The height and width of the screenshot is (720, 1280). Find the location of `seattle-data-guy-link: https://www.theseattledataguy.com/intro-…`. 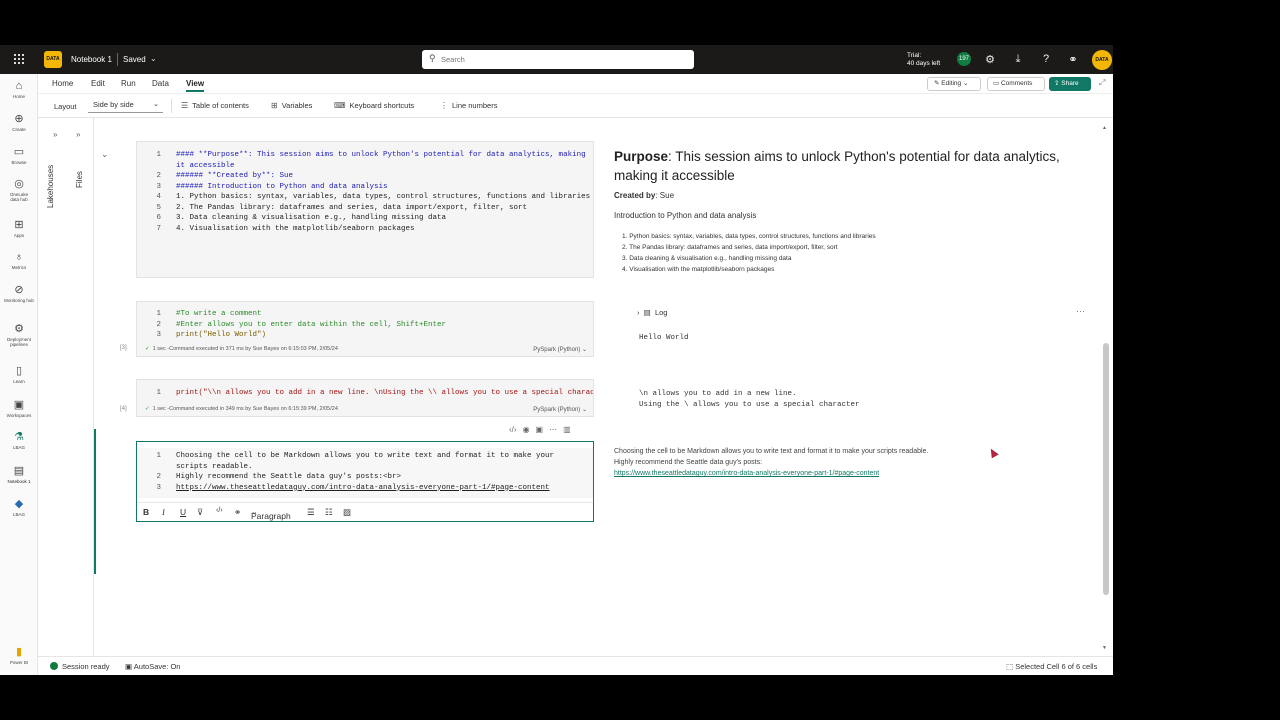

seattle-data-guy-link: https://www.theseattledataguy.com/intro-… is located at coordinates (746, 473).